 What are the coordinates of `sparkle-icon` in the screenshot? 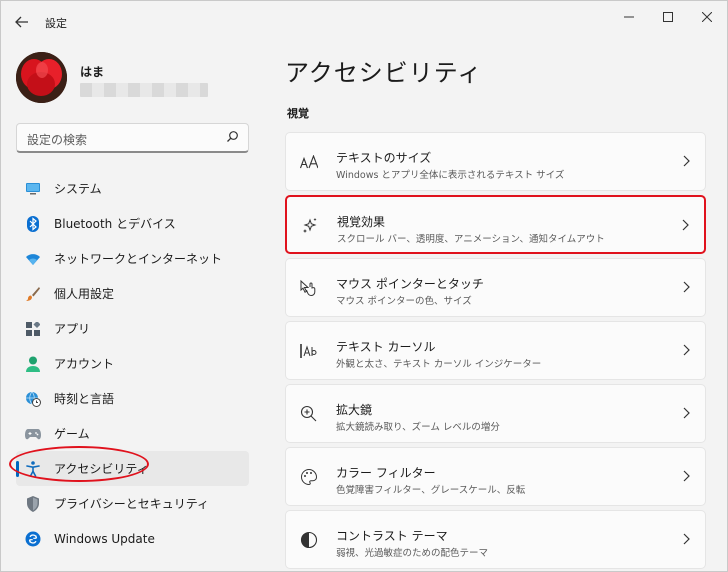 It's located at (310, 226).